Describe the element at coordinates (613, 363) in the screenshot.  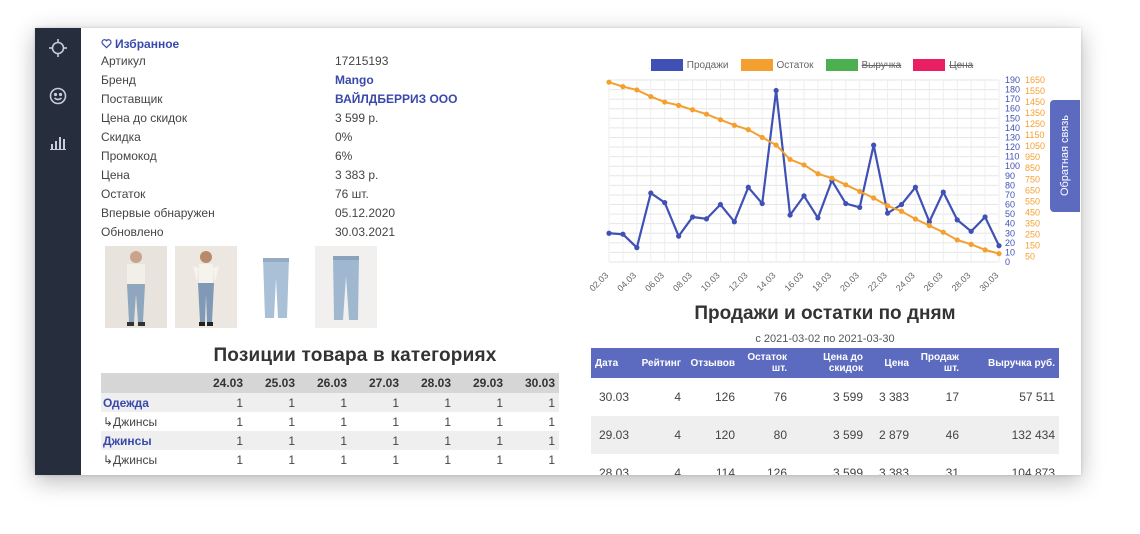
I see `sales-column-header: Дата` at that location.